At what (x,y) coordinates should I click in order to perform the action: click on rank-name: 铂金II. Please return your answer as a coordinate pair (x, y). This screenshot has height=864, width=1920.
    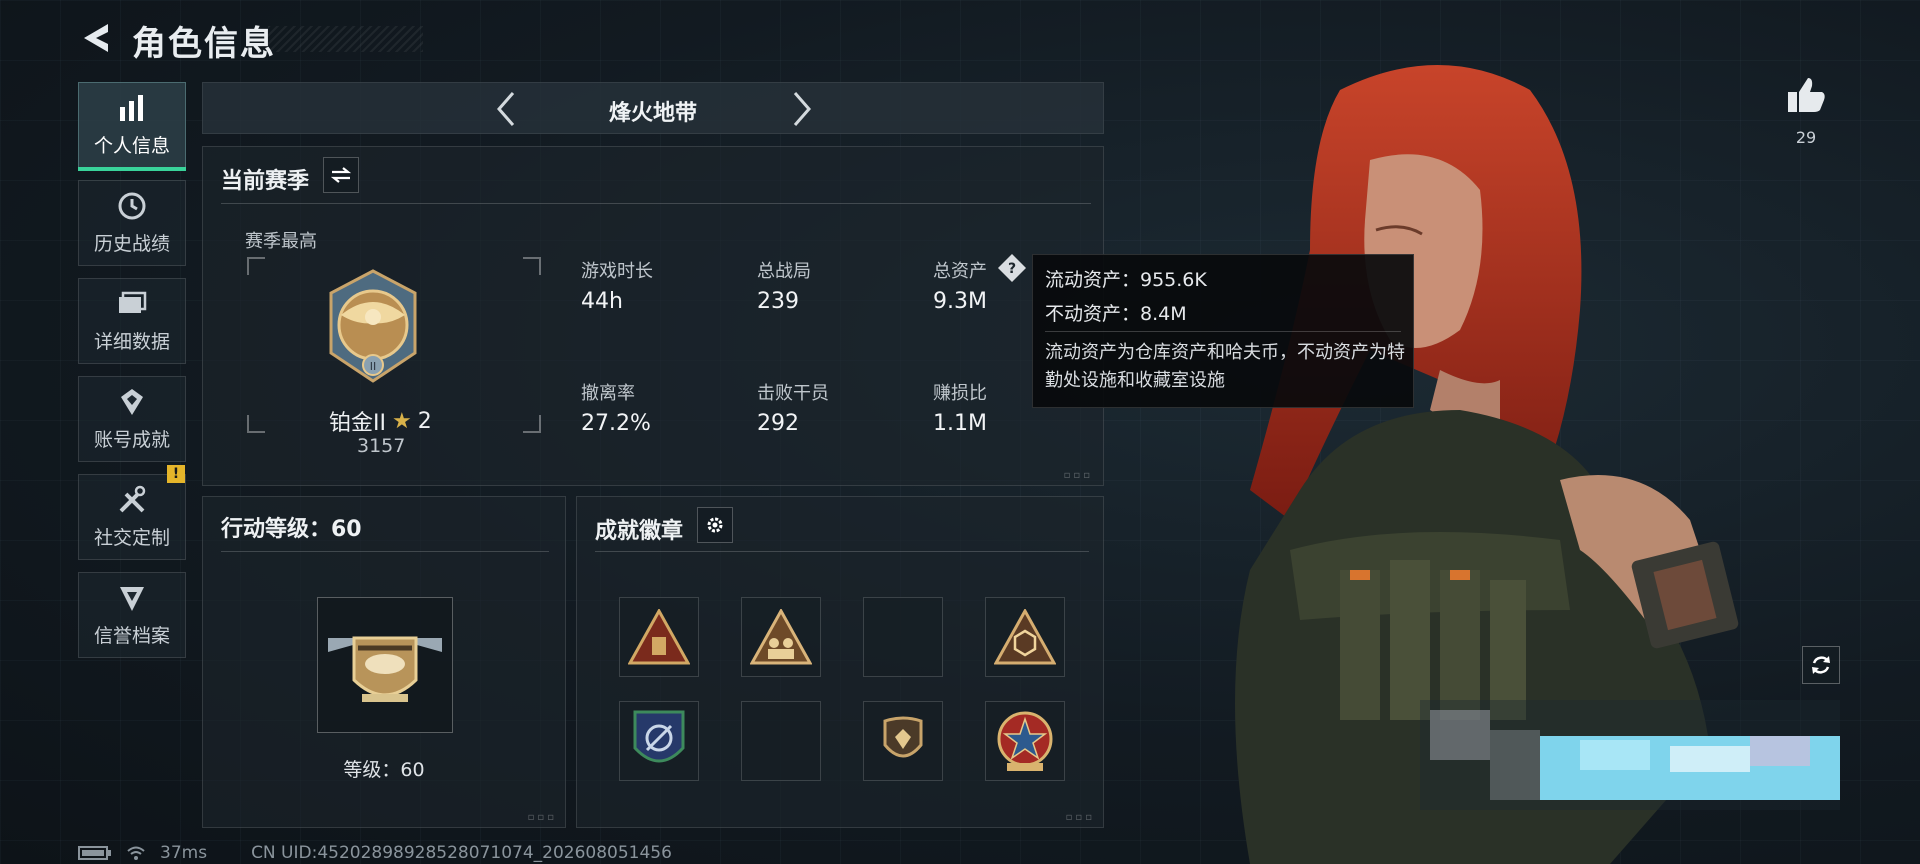
    Looking at the image, I should click on (357, 423).